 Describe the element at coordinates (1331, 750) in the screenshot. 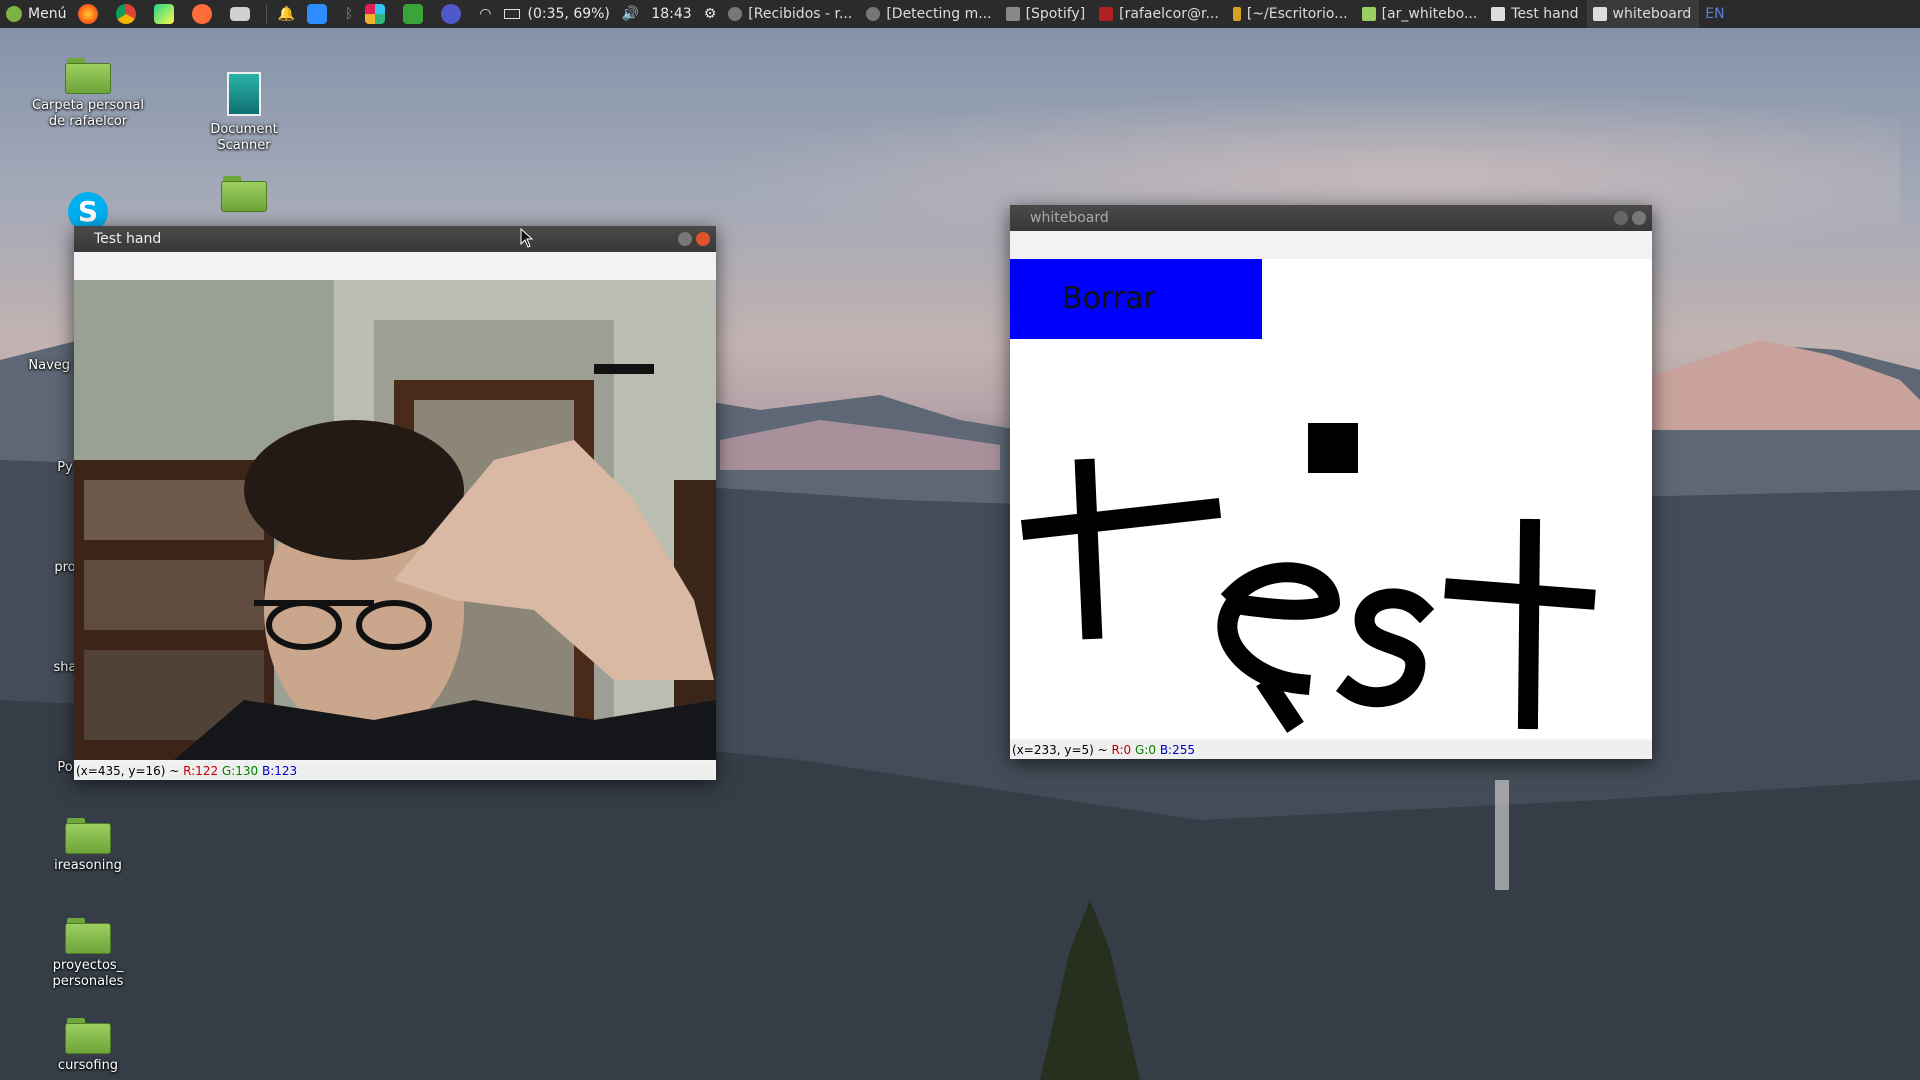

I see `whiteboard-statusbar: (x=233, y=5) ~ R:0 G:0 B:255` at that location.